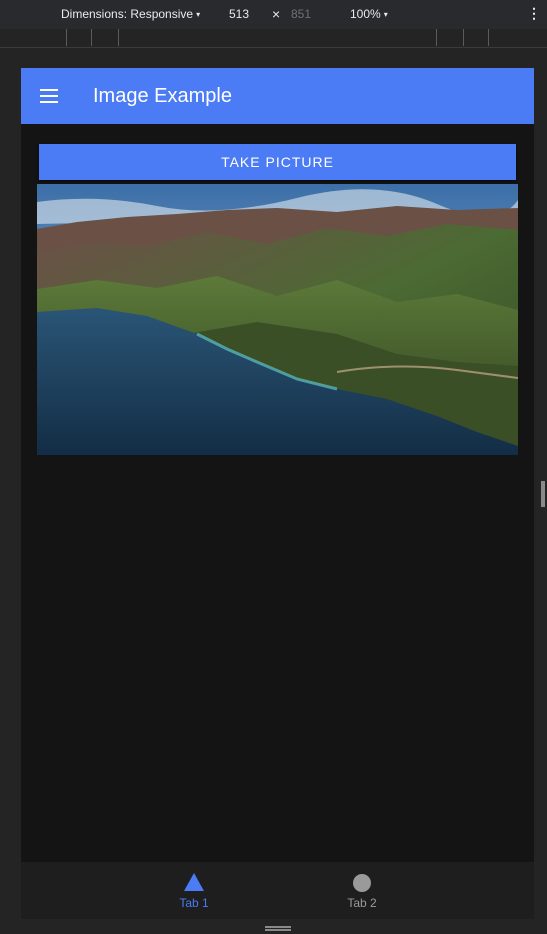  What do you see at coordinates (277, 162) in the screenshot?
I see `take-picture-button: TAKE PICTURE` at bounding box center [277, 162].